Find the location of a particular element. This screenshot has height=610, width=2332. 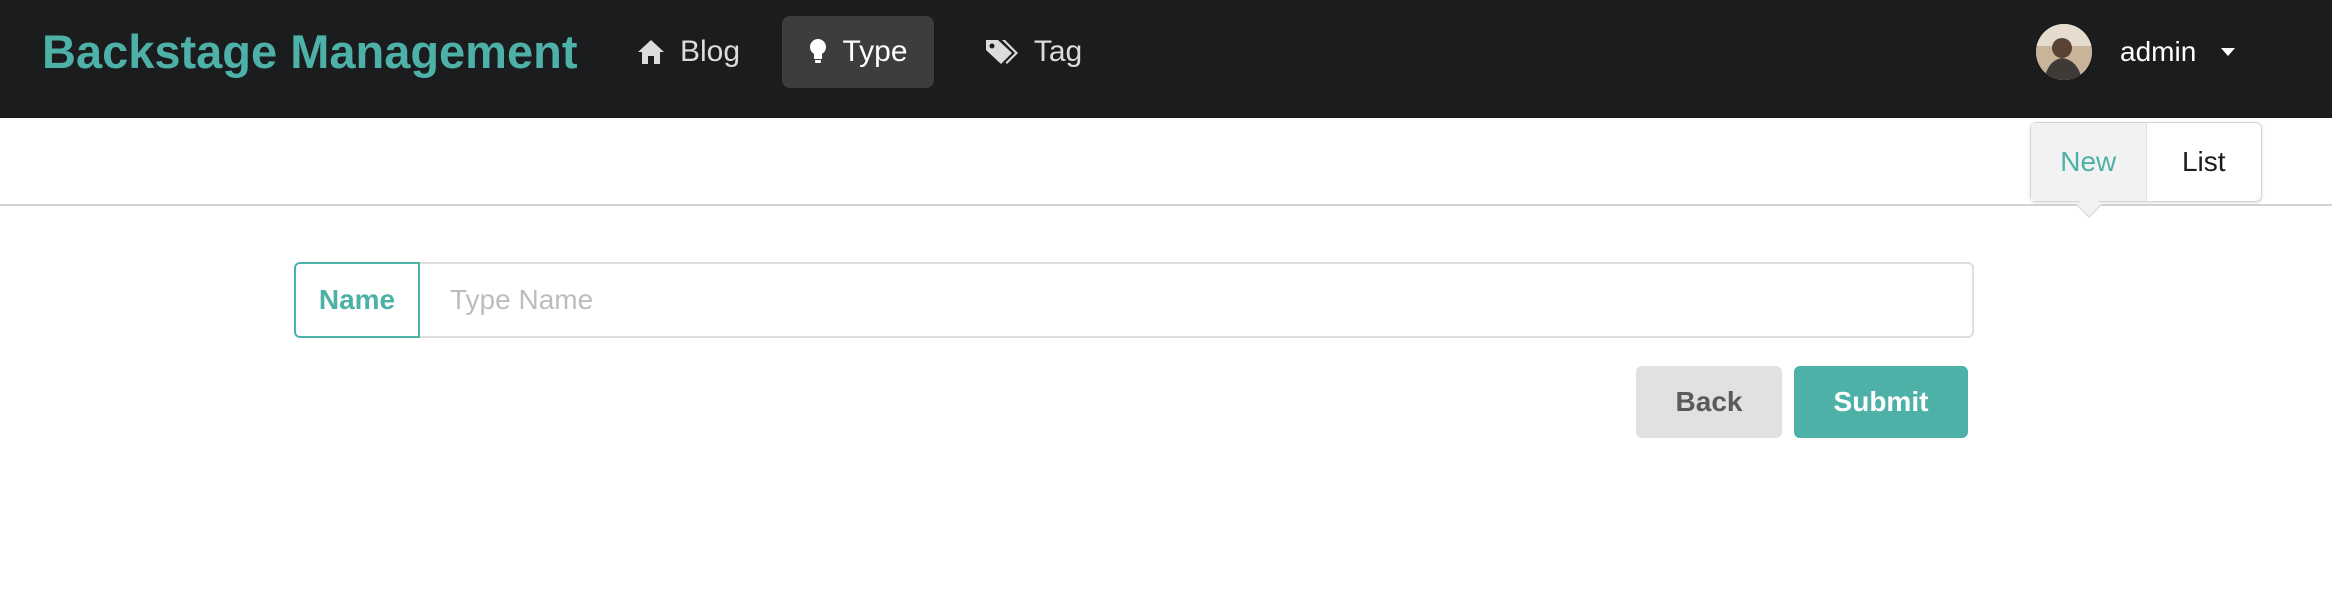

username: admin is located at coordinates (2158, 52).